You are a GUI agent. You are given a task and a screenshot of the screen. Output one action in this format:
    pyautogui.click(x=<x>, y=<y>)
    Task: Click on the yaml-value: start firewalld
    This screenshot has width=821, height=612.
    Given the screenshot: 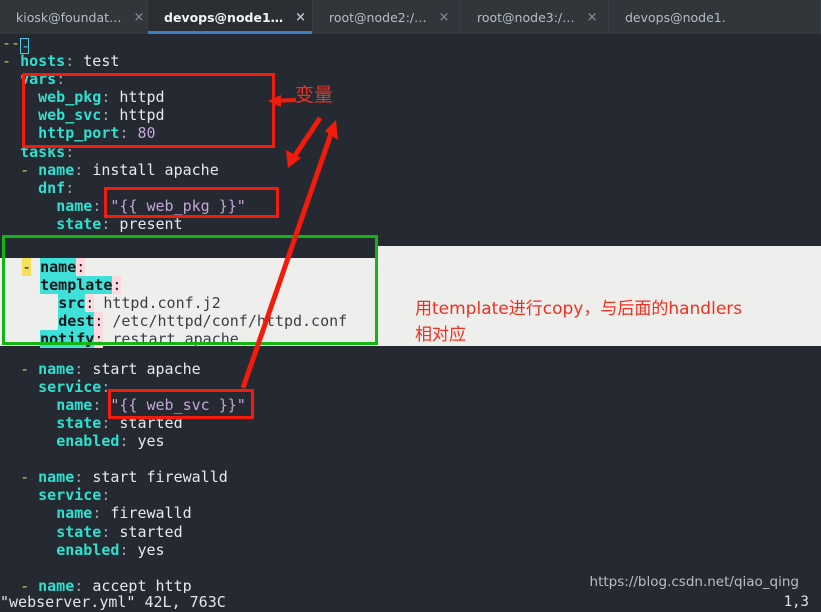 What is the action you would take?
    pyautogui.click(x=160, y=477)
    